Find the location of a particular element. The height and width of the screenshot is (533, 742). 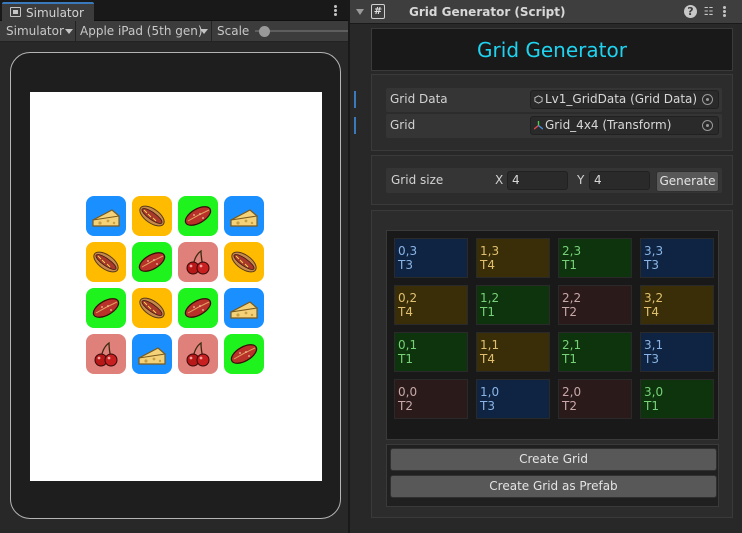

cherry-icon is located at coordinates (198, 354).